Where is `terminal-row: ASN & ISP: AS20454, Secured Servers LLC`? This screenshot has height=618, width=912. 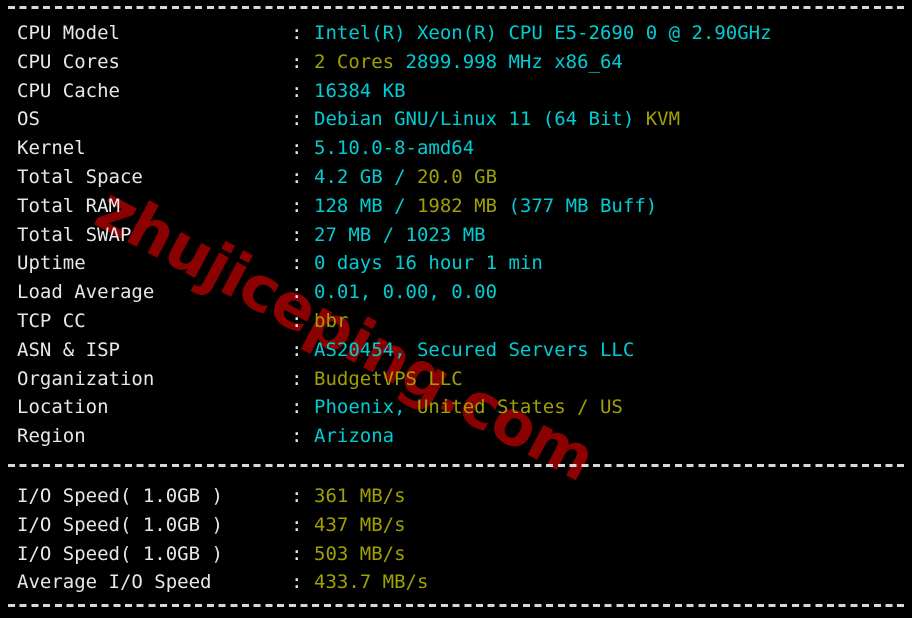 terminal-row: ASN & ISP: AS20454, Secured Servers LLC is located at coordinates (456, 350).